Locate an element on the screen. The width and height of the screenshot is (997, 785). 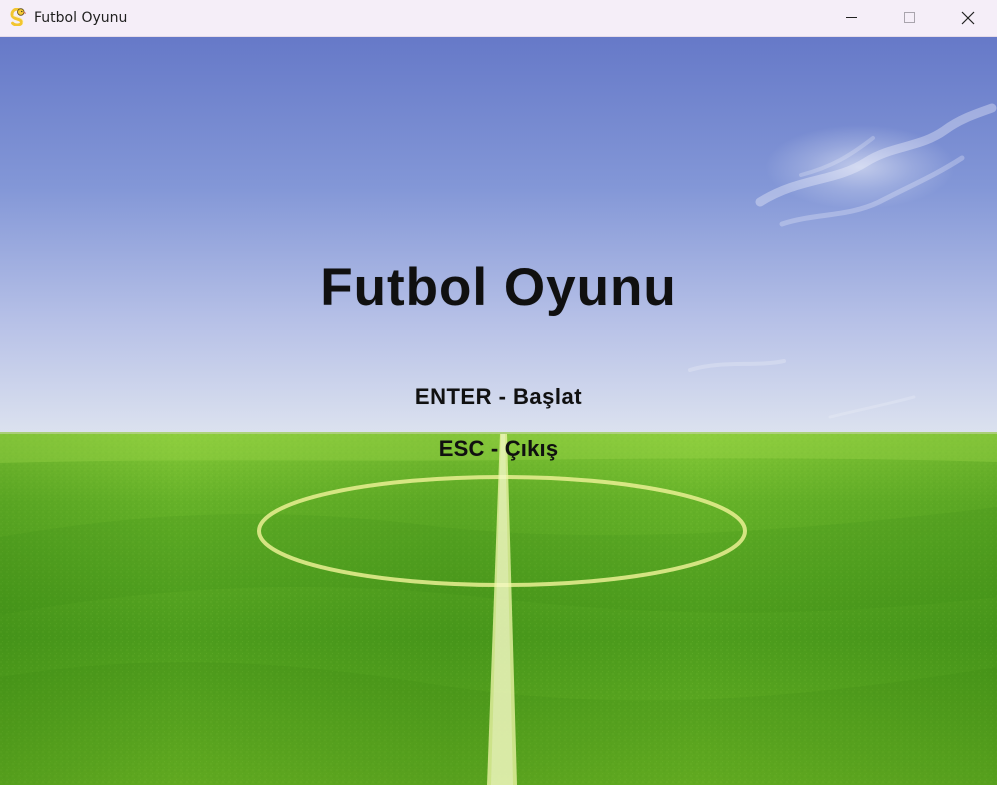
minimize-button is located at coordinates (851, 18).